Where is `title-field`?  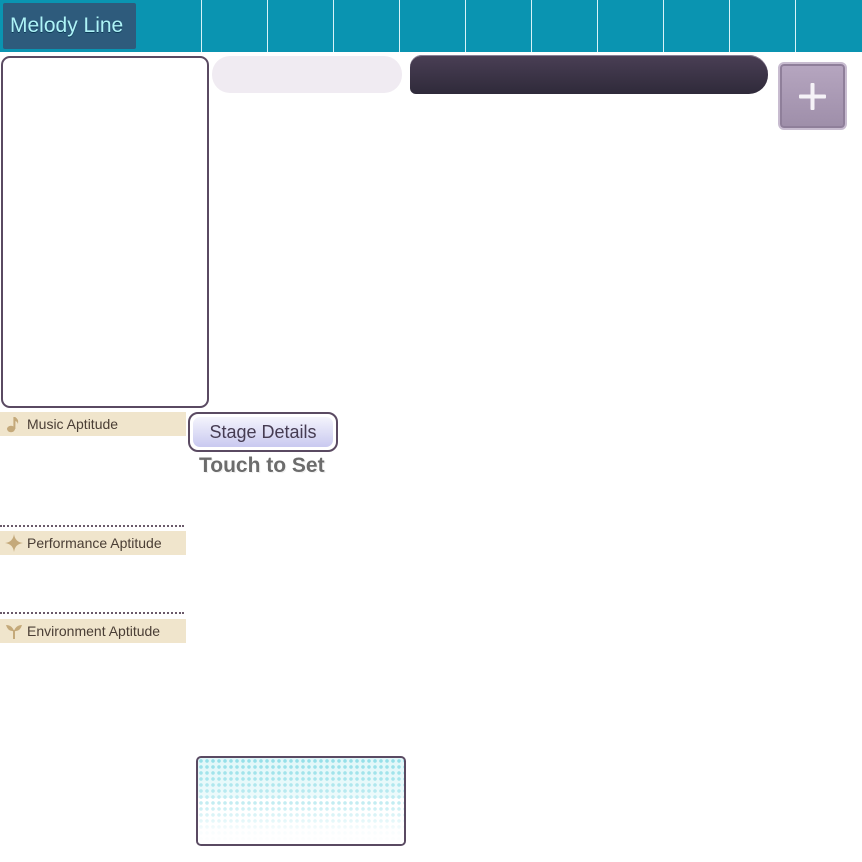
title-field is located at coordinates (589, 74).